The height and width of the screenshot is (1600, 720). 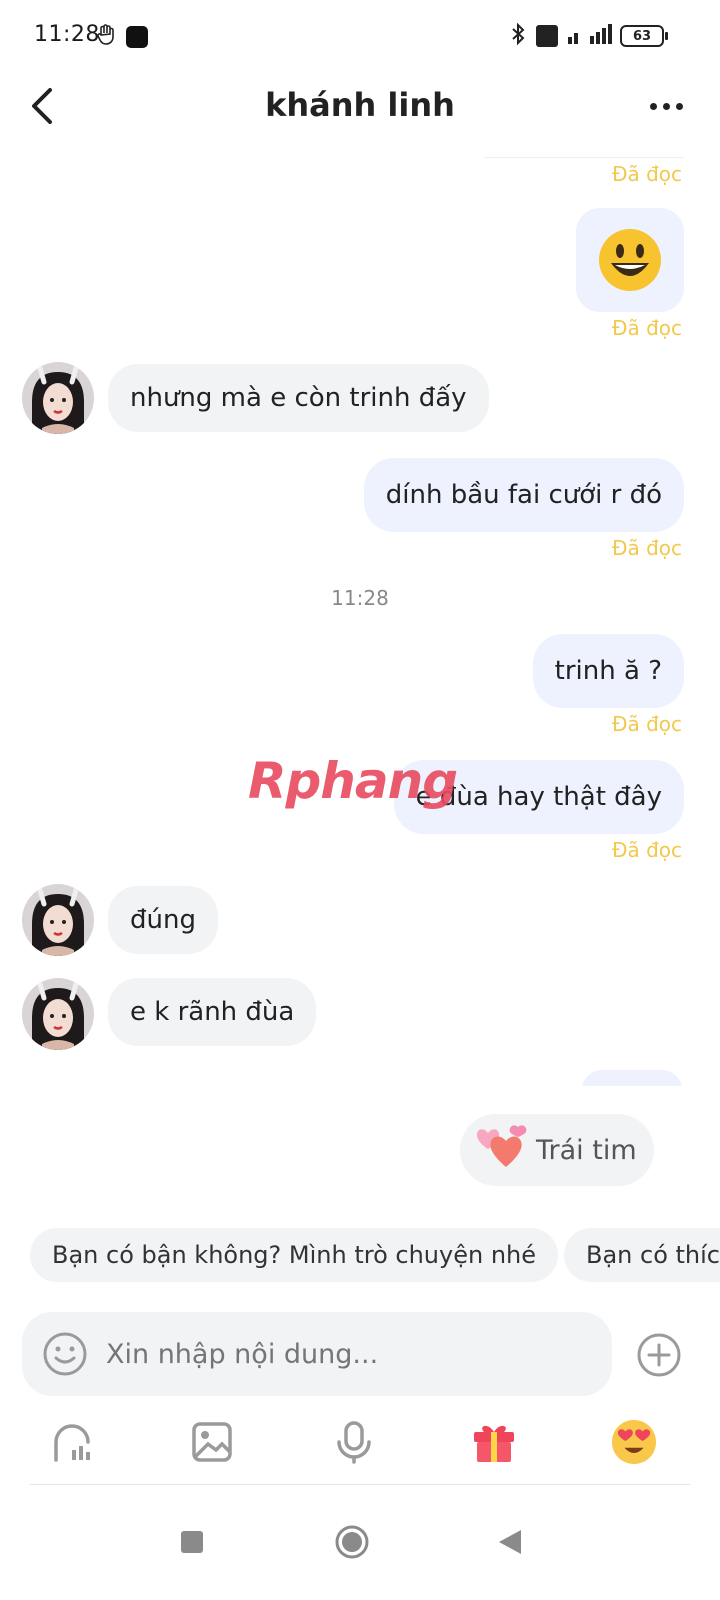 I want to click on plus-circle-icon, so click(x=659, y=1355).